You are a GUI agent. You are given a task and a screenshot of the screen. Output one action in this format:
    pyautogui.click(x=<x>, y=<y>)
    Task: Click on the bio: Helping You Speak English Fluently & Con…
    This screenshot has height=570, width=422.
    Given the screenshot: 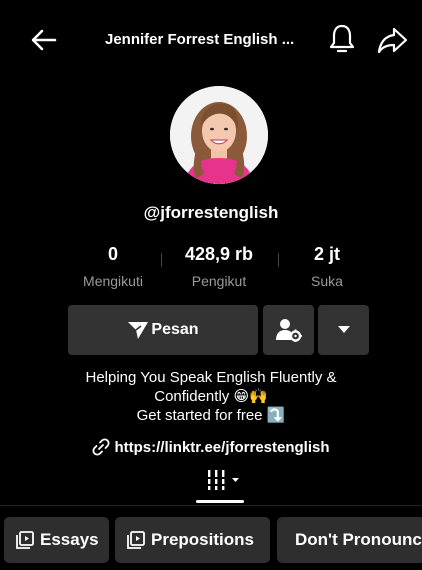 What is the action you would take?
    pyautogui.click(x=211, y=396)
    